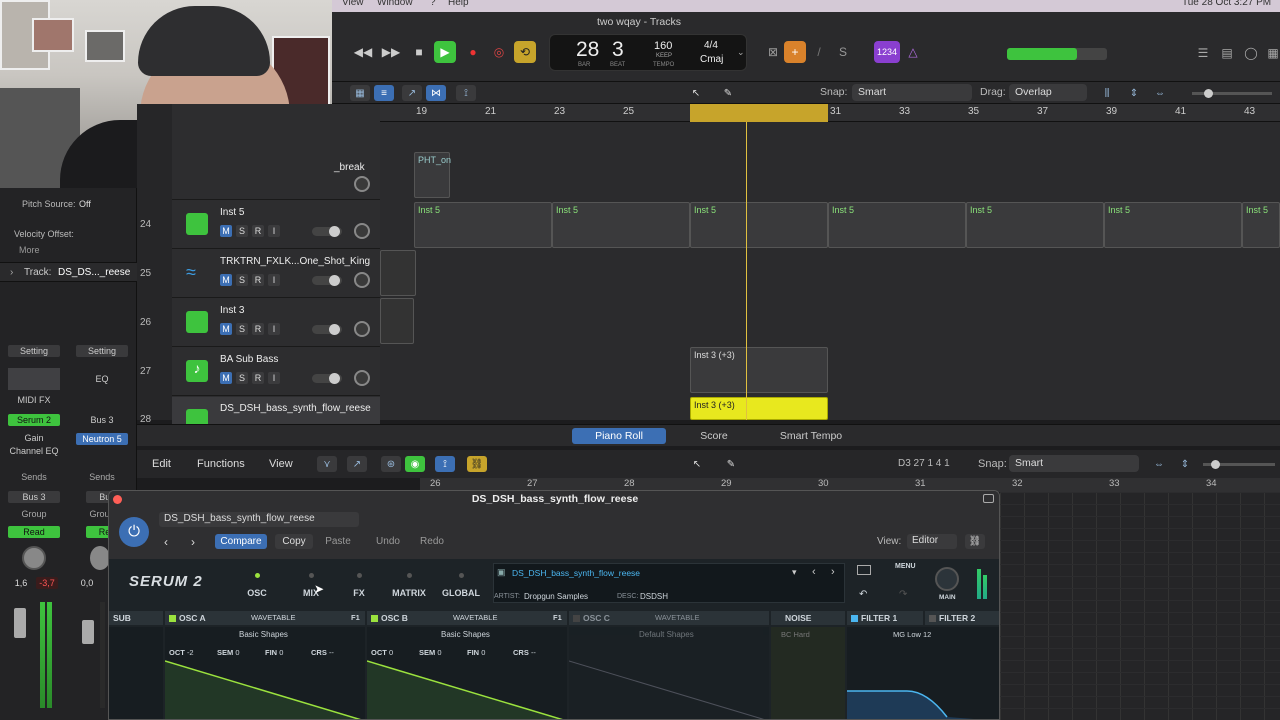  Describe the element at coordinates (134, 532) in the screenshot. I see `power-button: ⏻` at that location.